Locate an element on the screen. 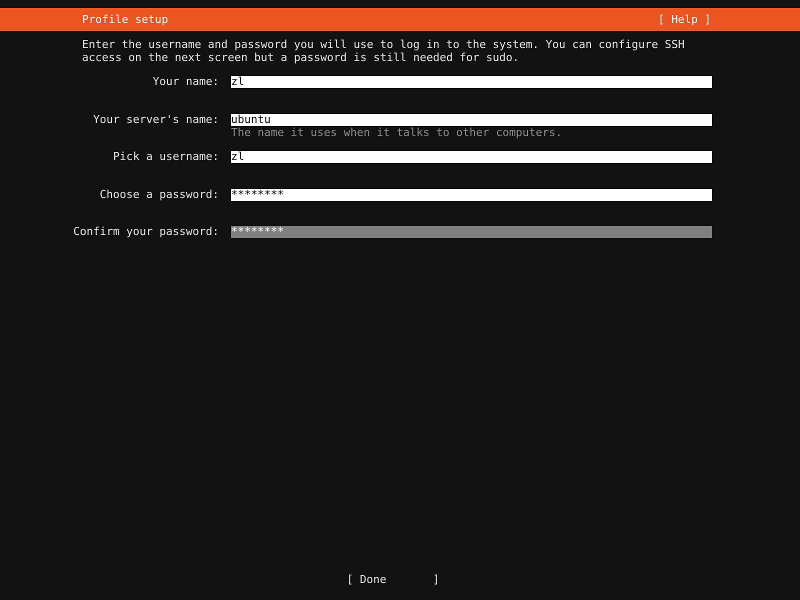  field-label: Pick a username: is located at coordinates (165, 157).